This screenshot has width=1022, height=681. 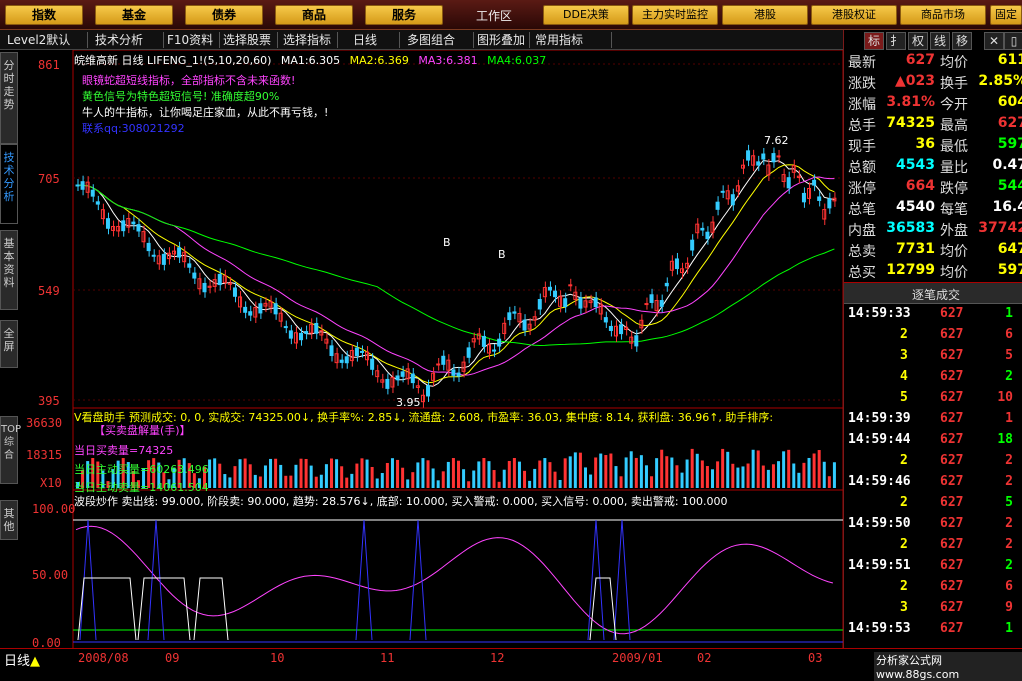 What do you see at coordinates (896, 41) in the screenshot?
I see `quote-tab-2: 扌` at bounding box center [896, 41].